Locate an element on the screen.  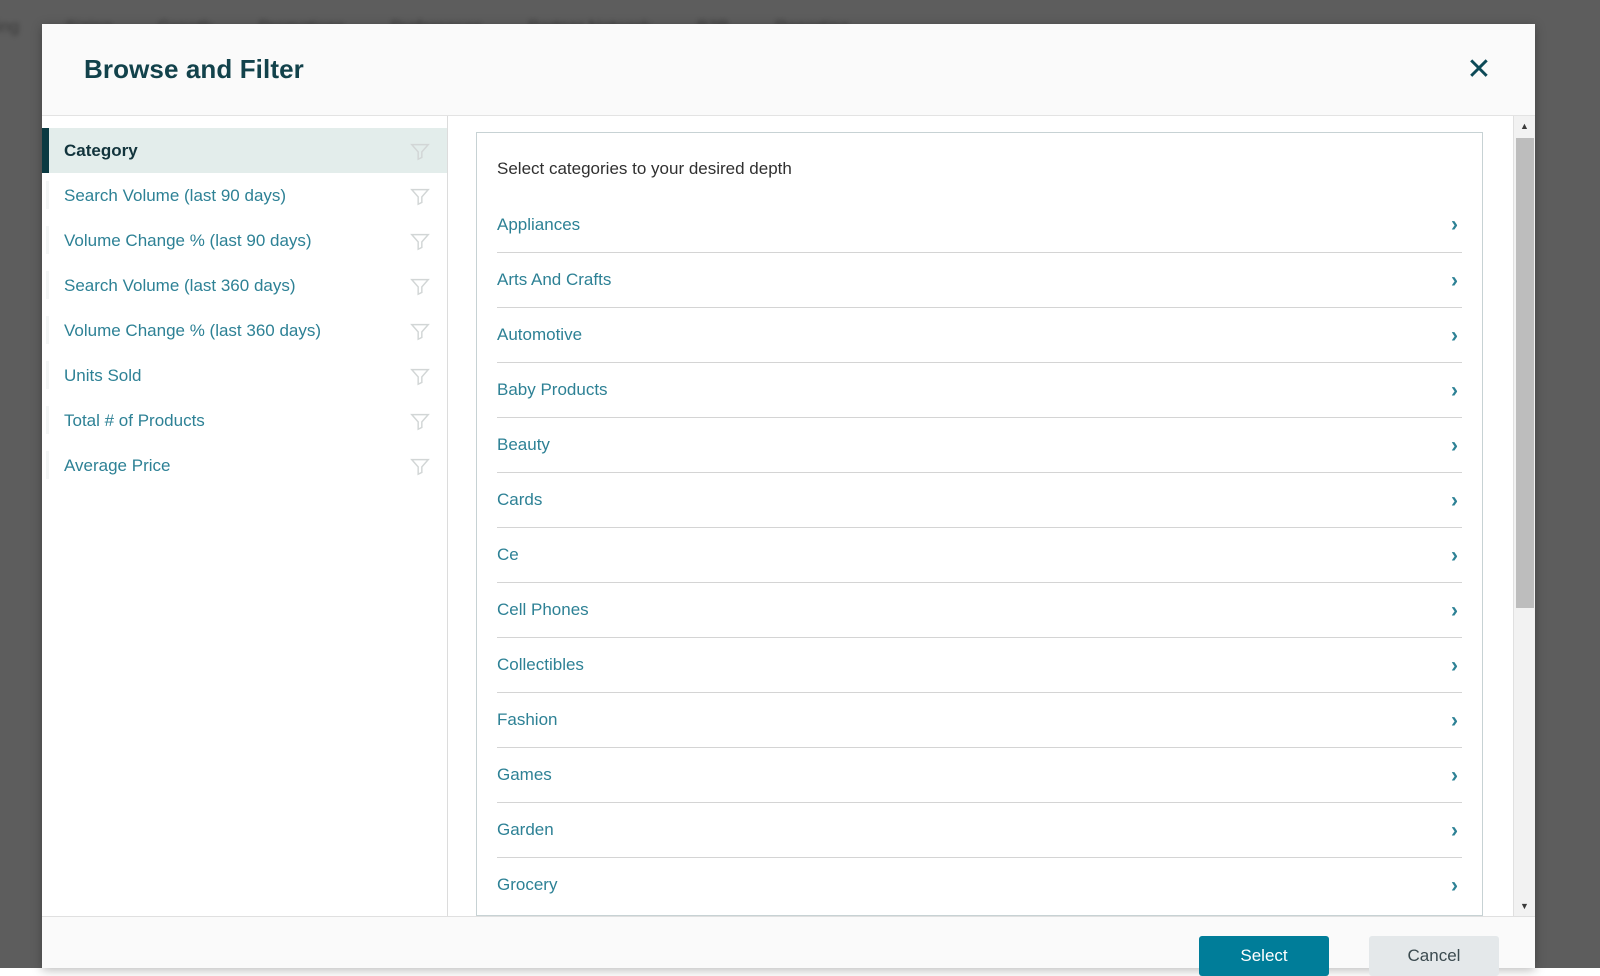
category-name: Games is located at coordinates (974, 775).